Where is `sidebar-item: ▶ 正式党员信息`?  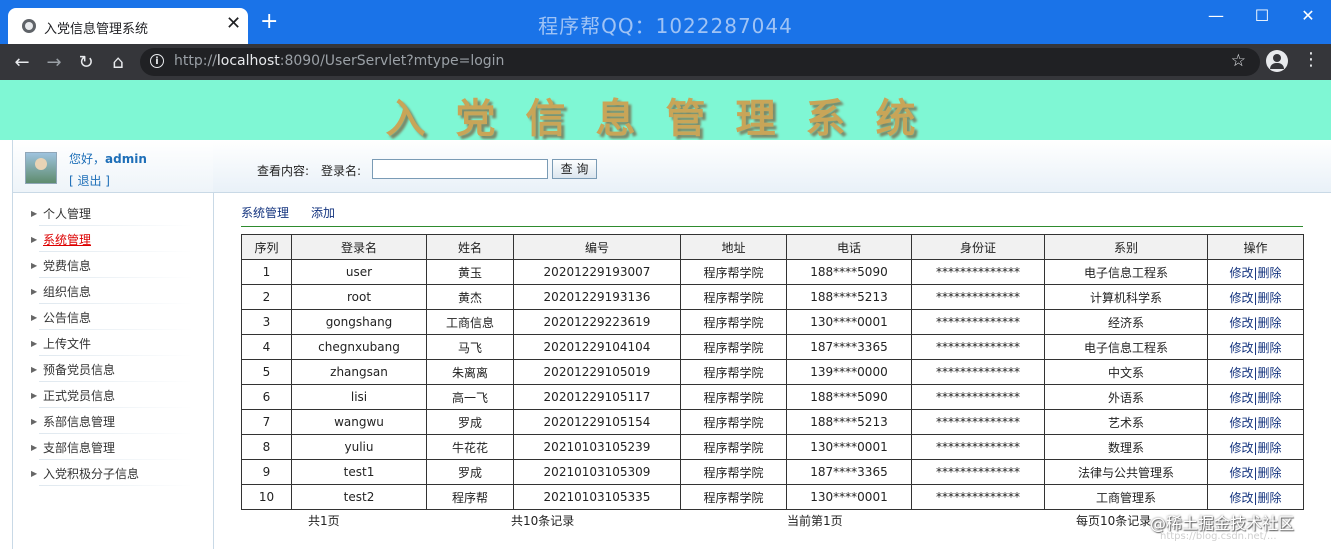 sidebar-item: ▶ 正式党员信息 is located at coordinates (113, 397).